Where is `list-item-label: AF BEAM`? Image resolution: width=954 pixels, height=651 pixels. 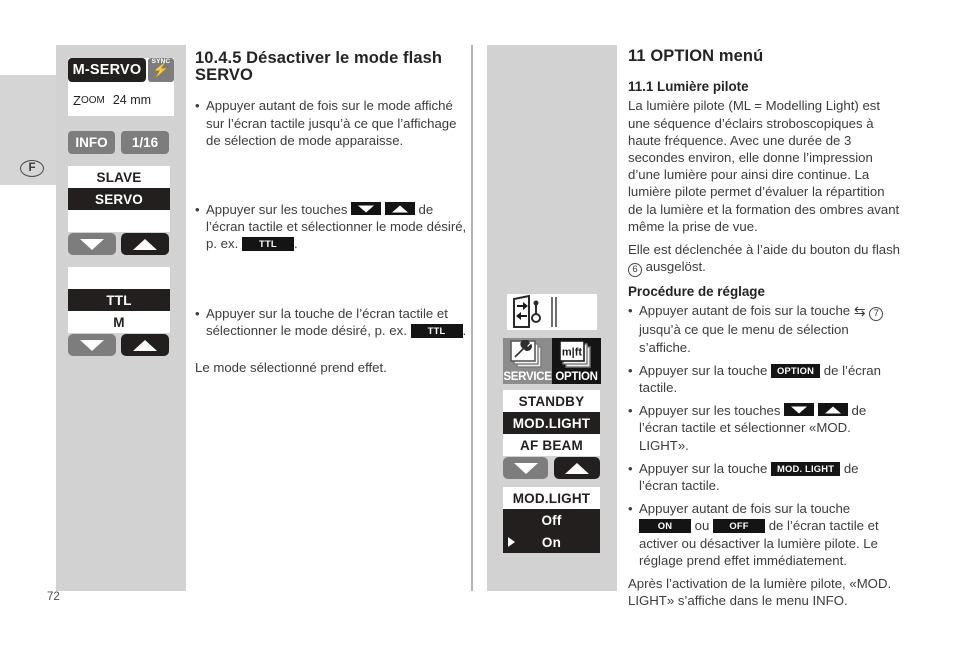
list-item-label: AF BEAM is located at coordinates (551, 445).